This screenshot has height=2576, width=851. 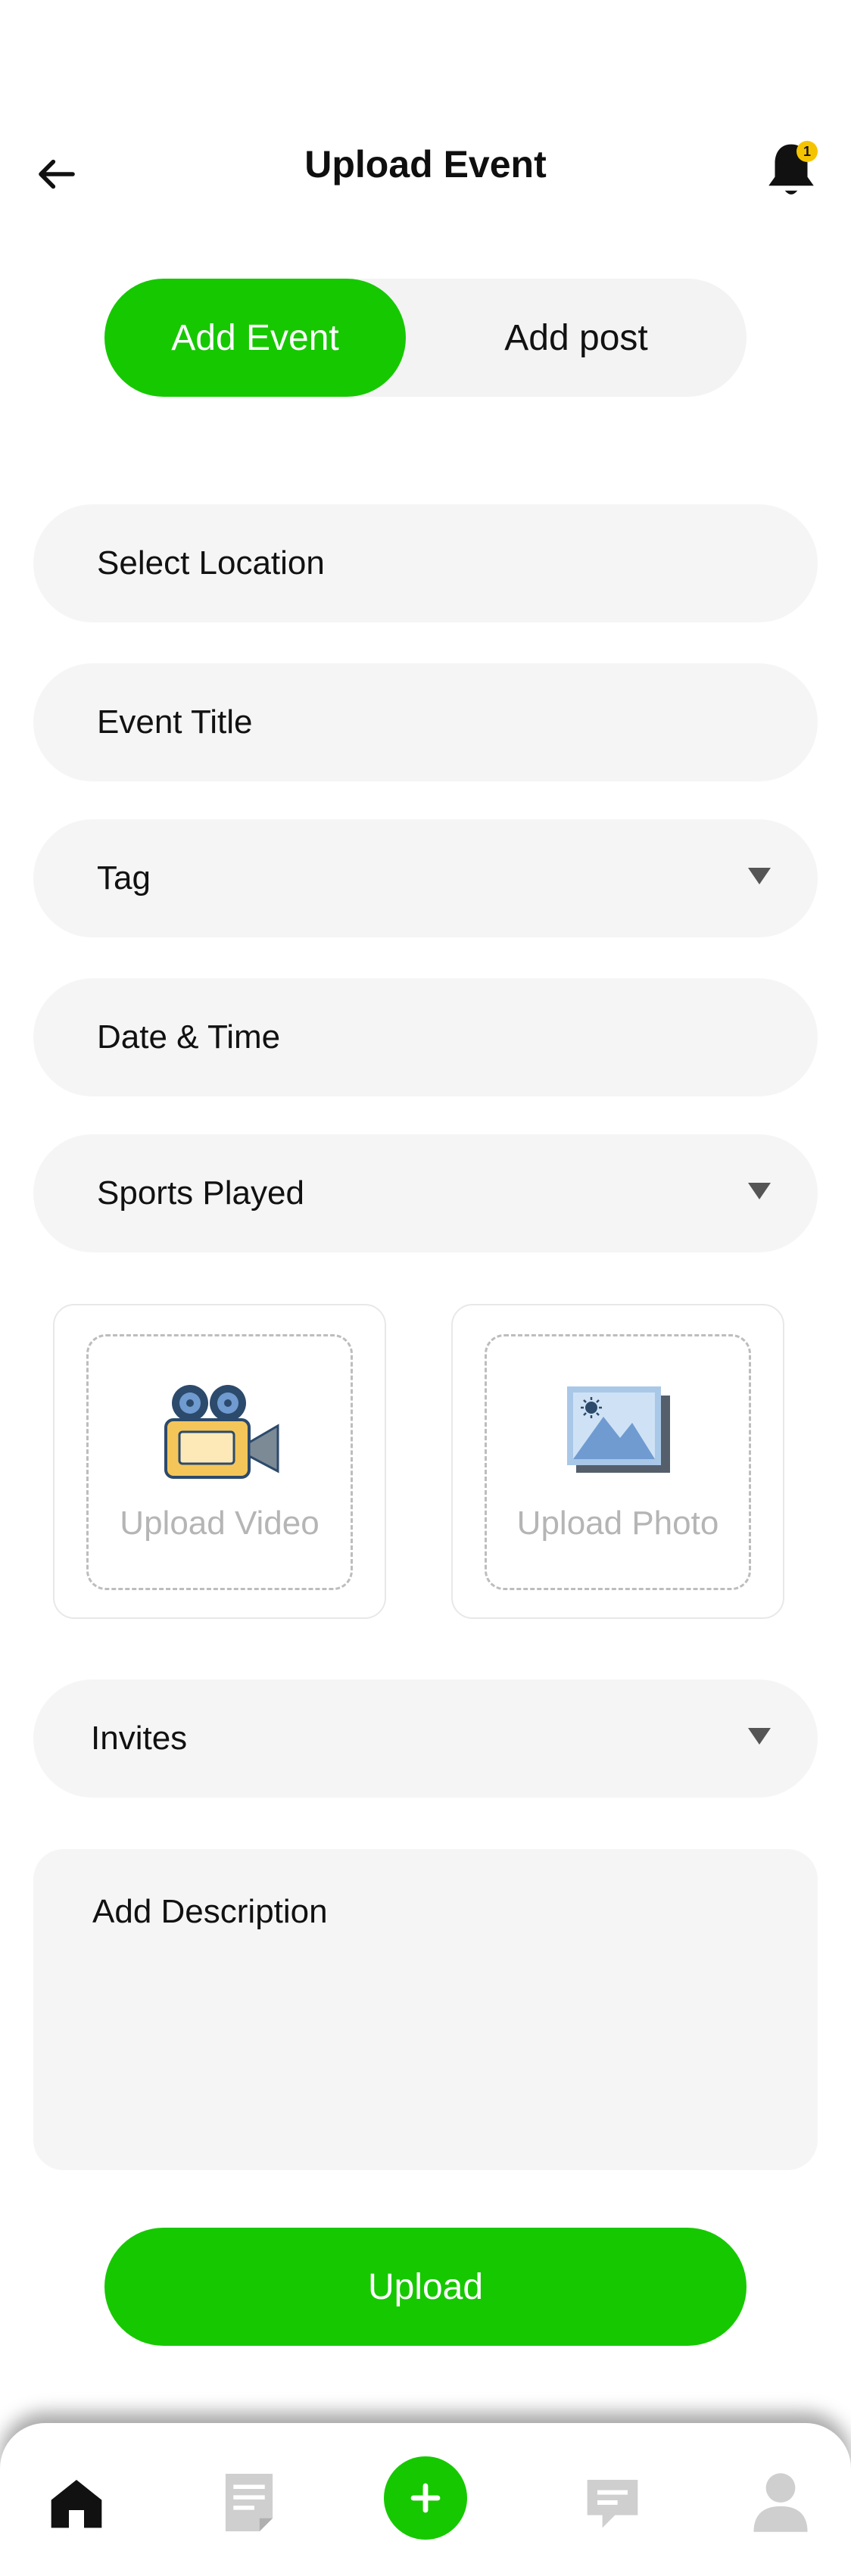 I want to click on event-title-placeholder: Event Title, so click(x=175, y=722).